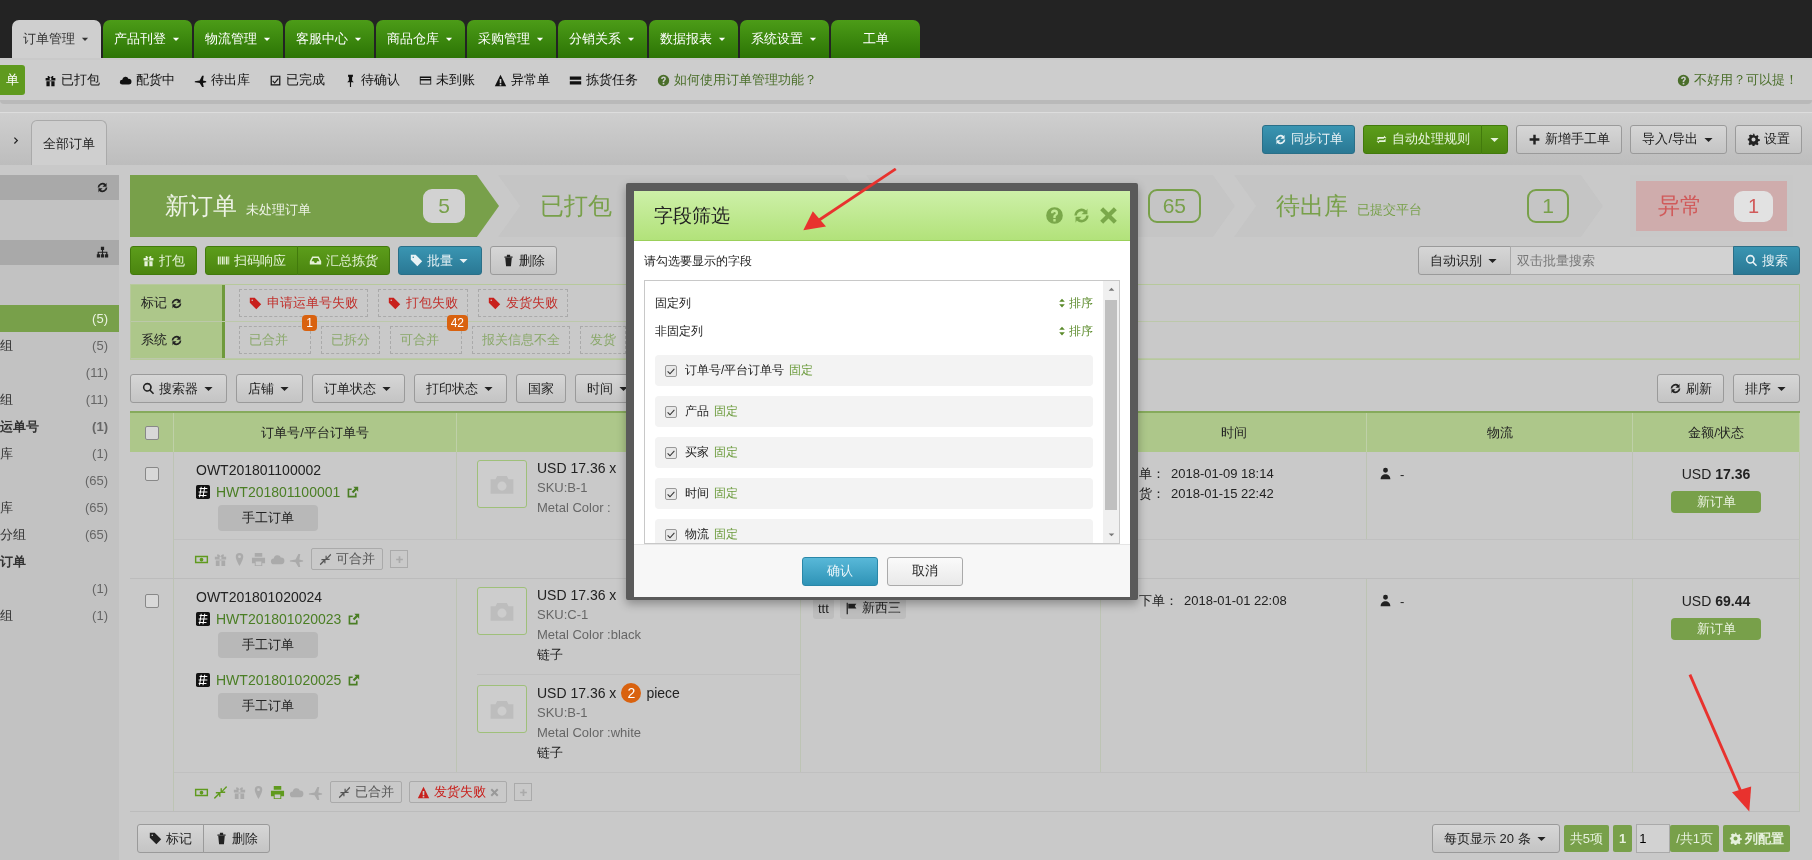  What do you see at coordinates (1464, 260) in the screenshot?
I see `search-mode-dropdown: 自动识别` at bounding box center [1464, 260].